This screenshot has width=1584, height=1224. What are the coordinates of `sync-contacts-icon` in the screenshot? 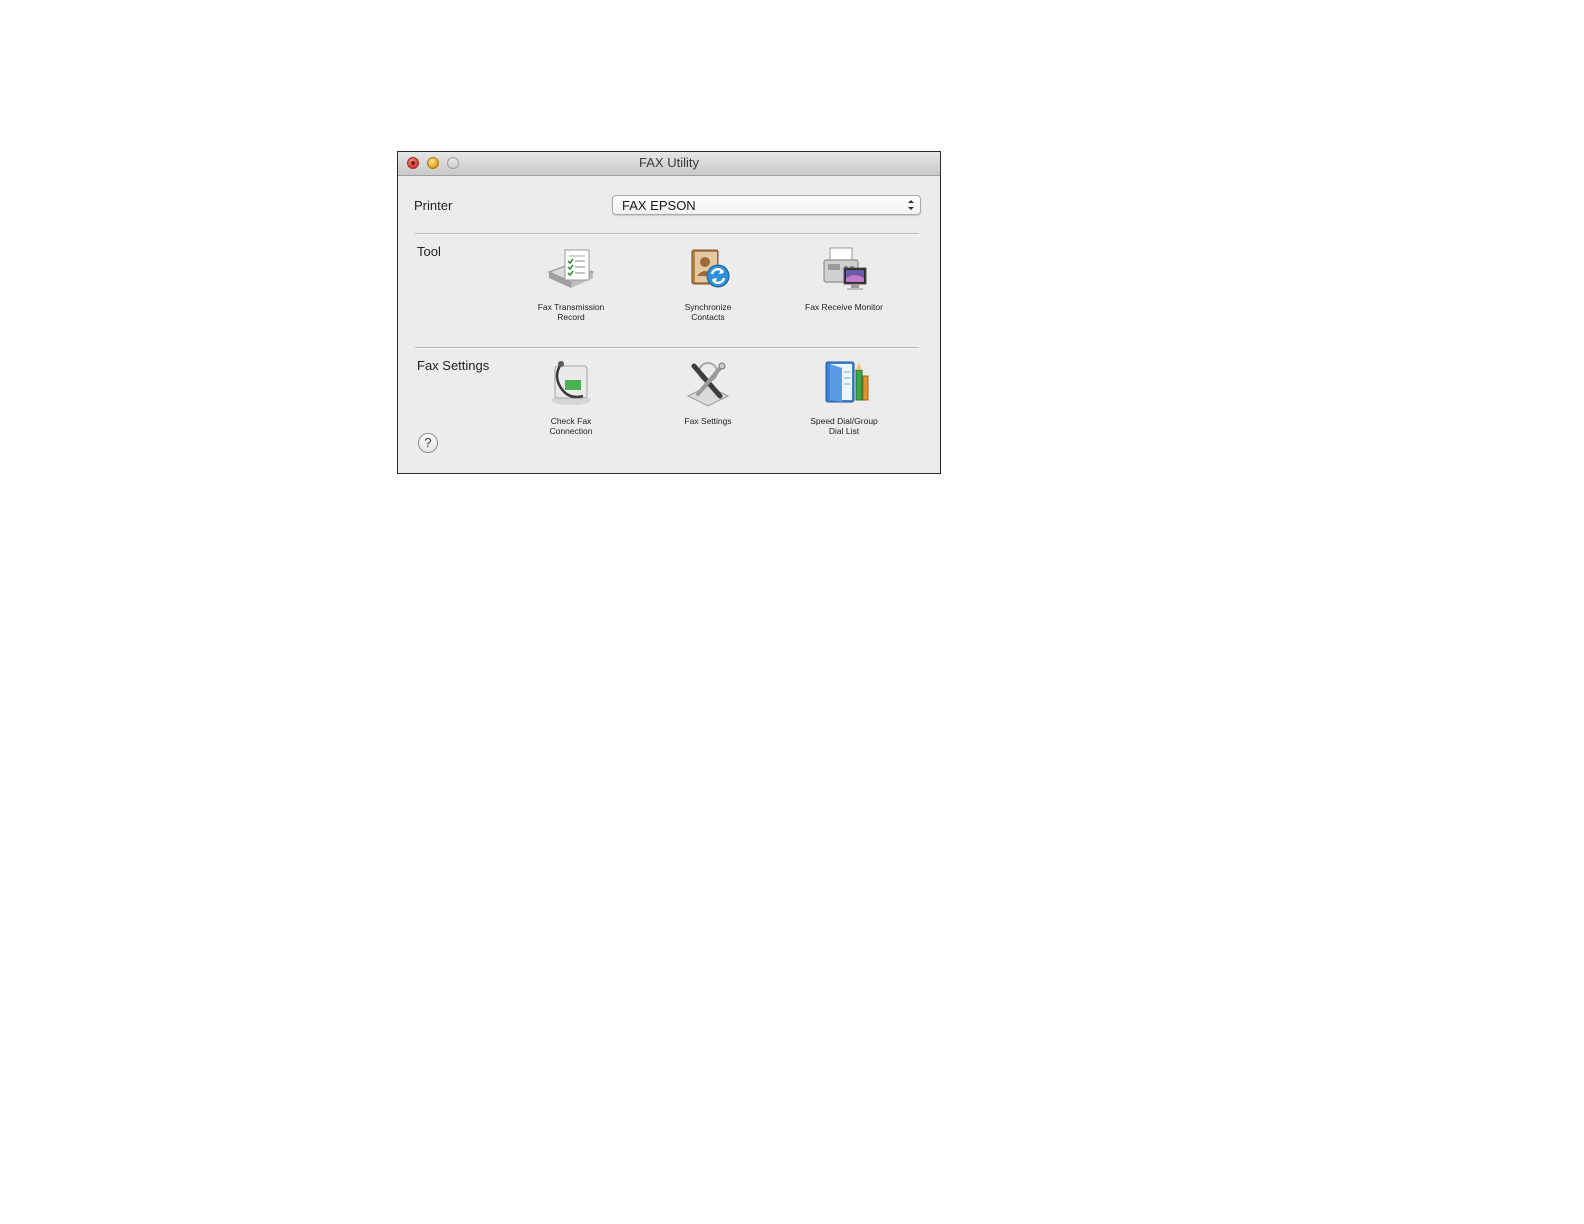 It's located at (710, 268).